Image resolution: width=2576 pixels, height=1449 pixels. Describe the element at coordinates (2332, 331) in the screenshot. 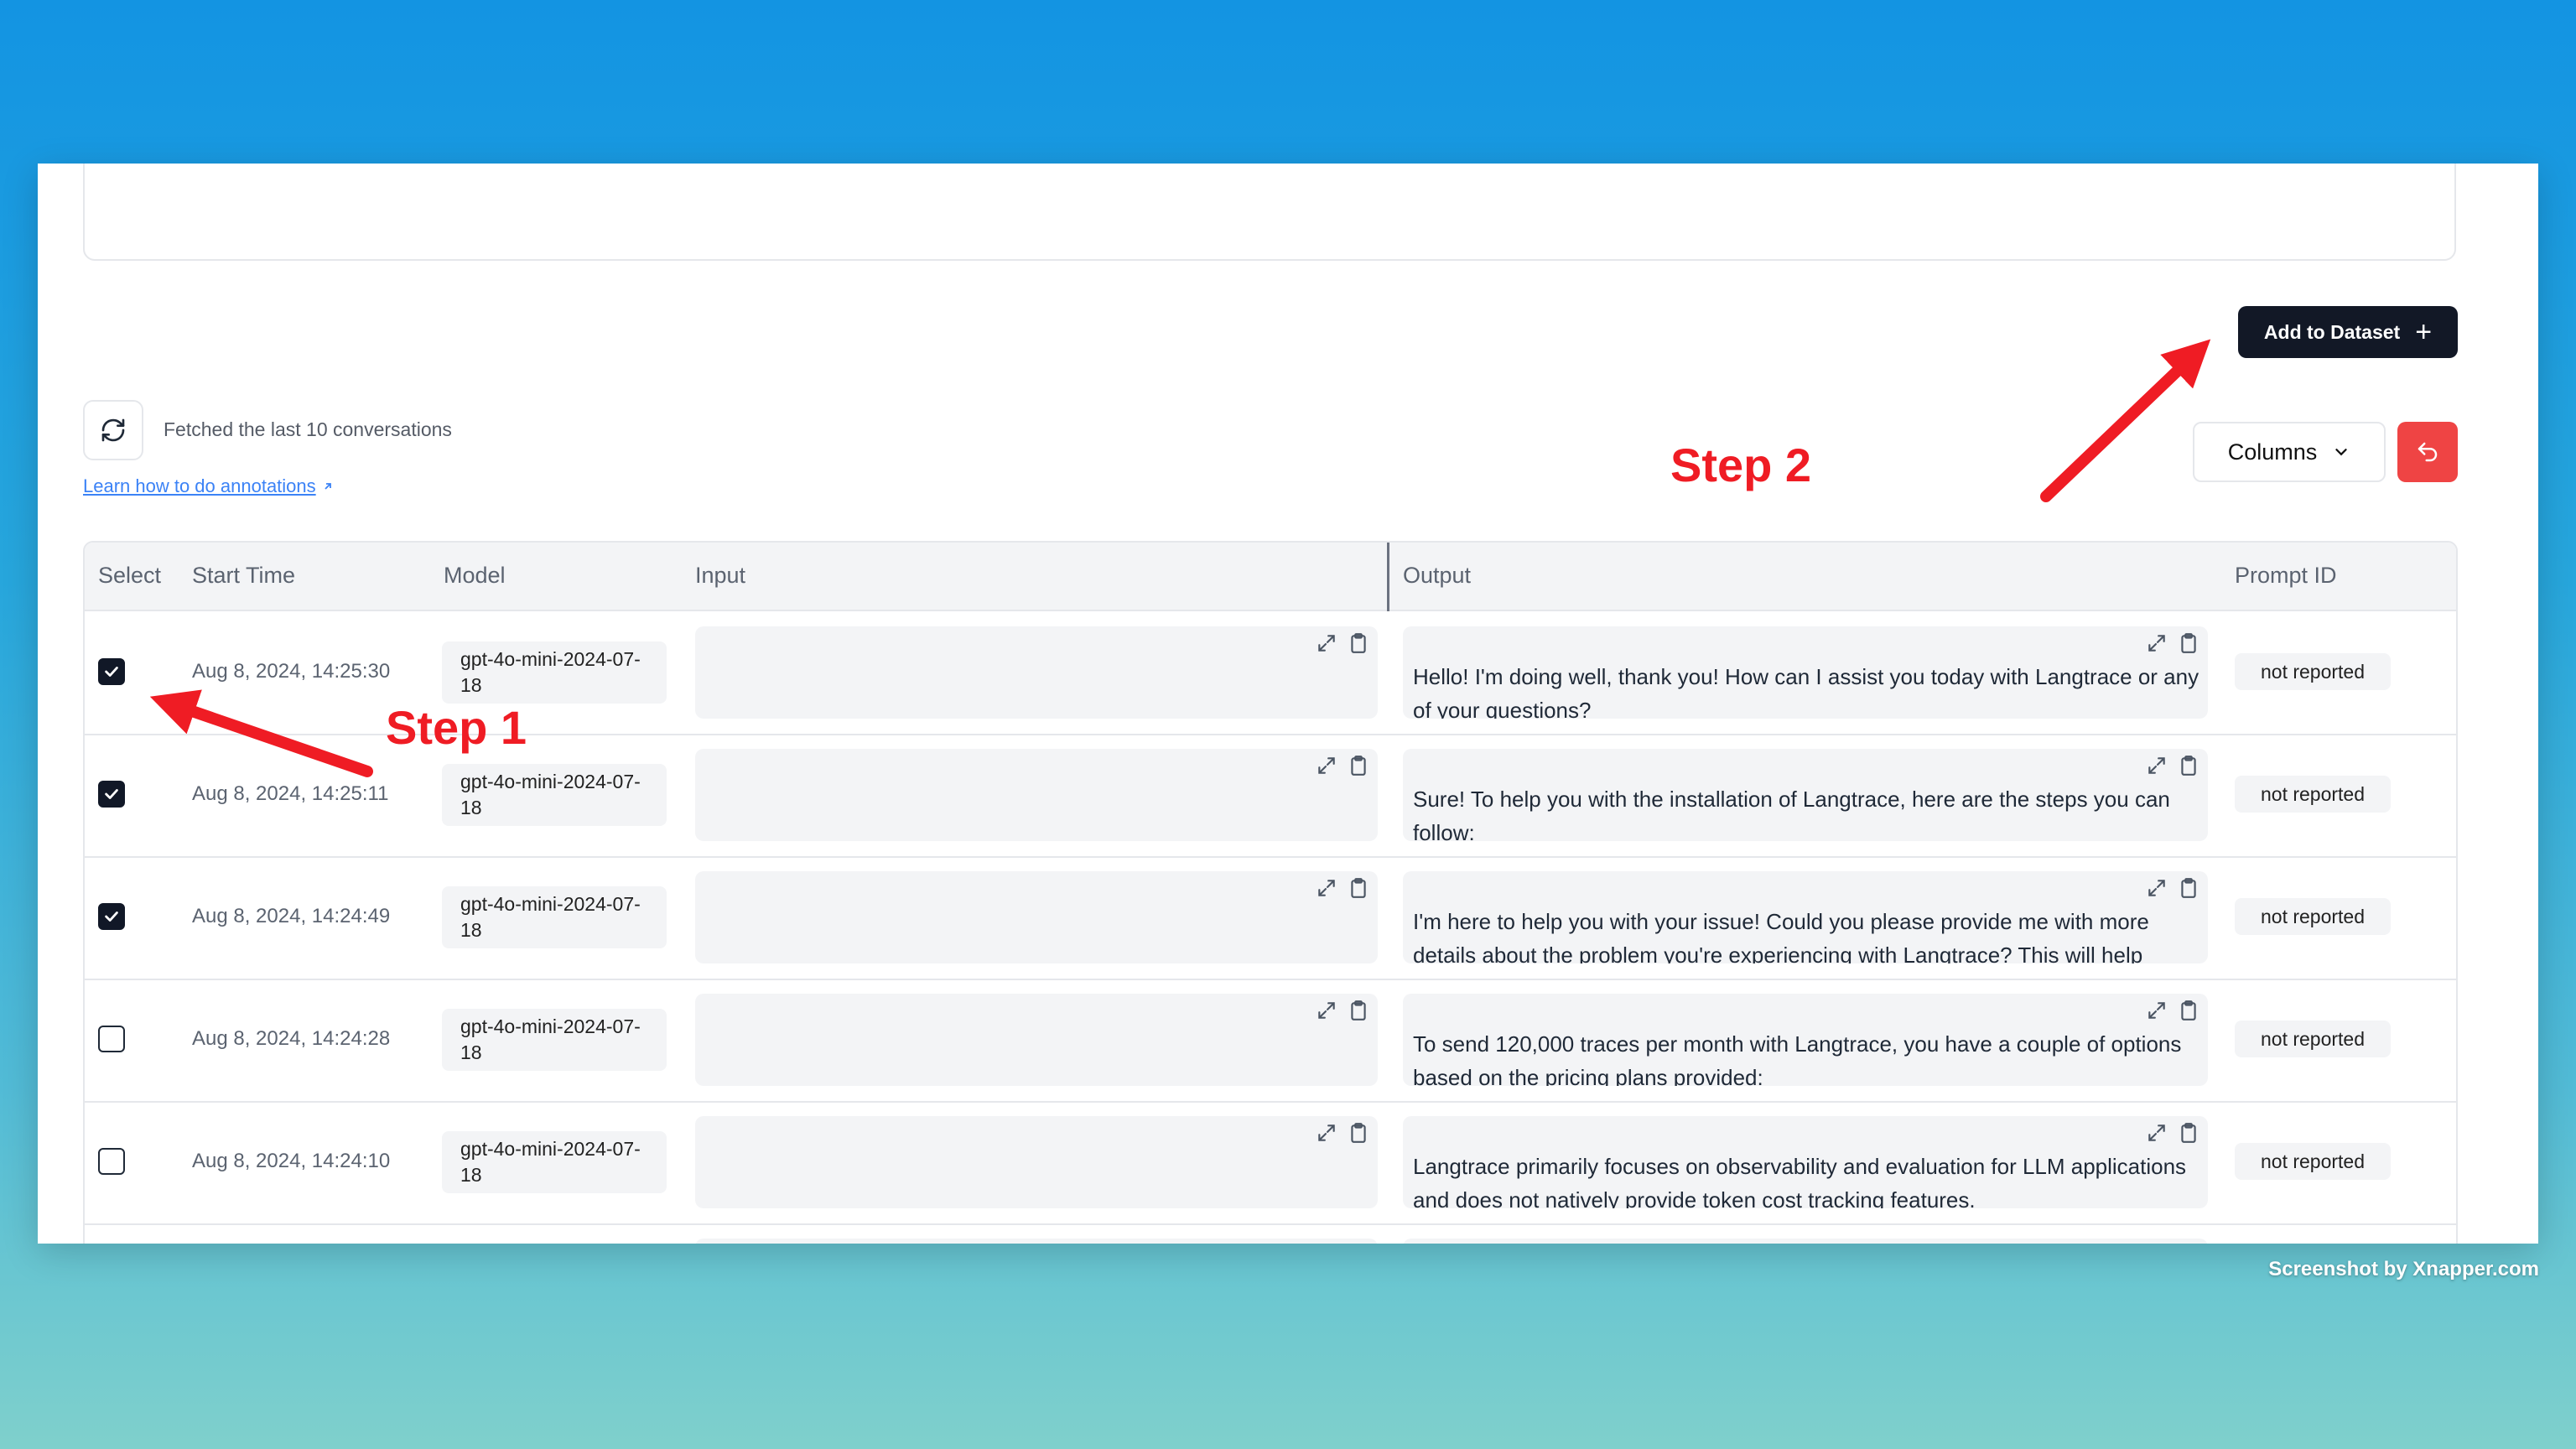

I see `add-to-dataset-label: Add to Dataset` at that location.